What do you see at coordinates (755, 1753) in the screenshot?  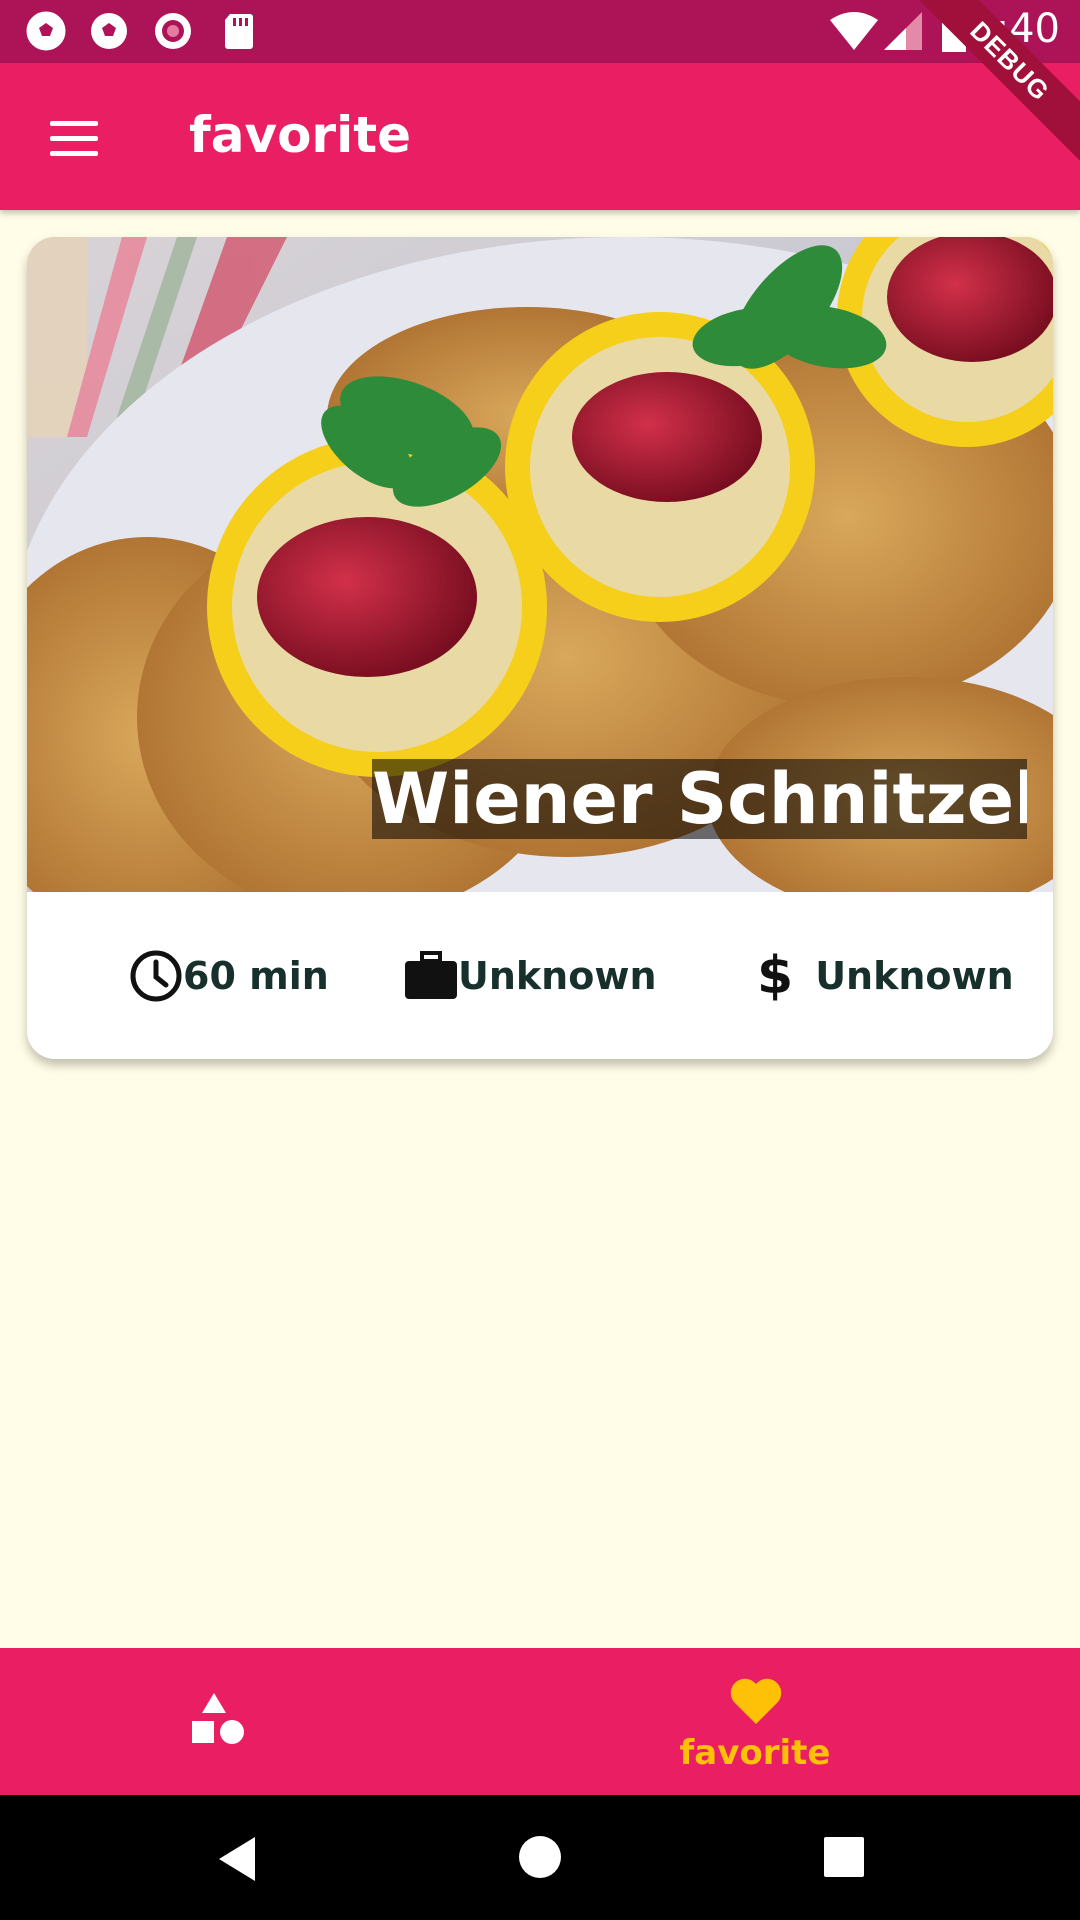 I see `tab-favorite-label: favorite` at bounding box center [755, 1753].